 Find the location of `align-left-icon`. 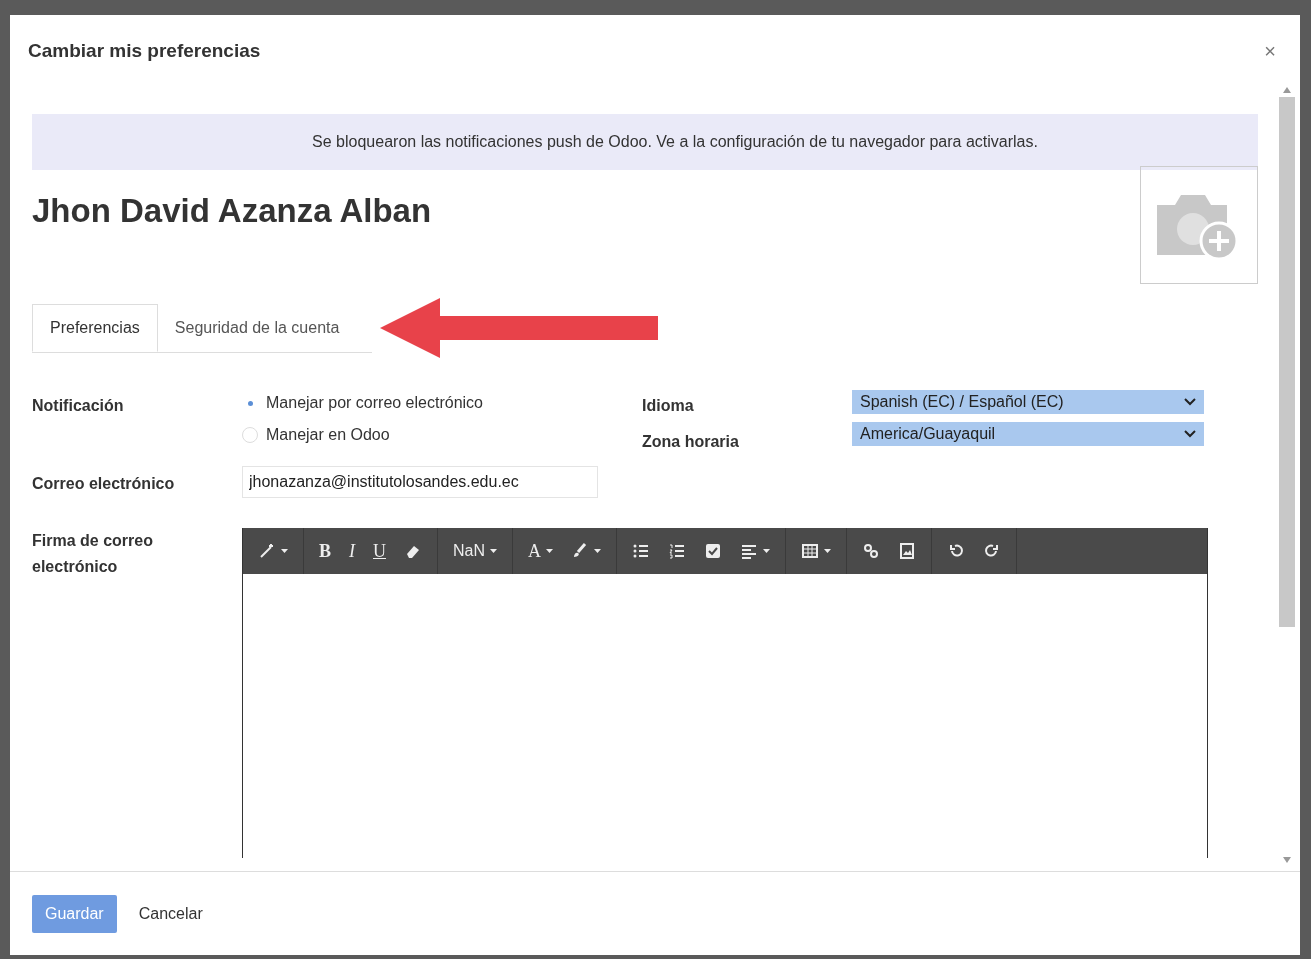

align-left-icon is located at coordinates (749, 551).